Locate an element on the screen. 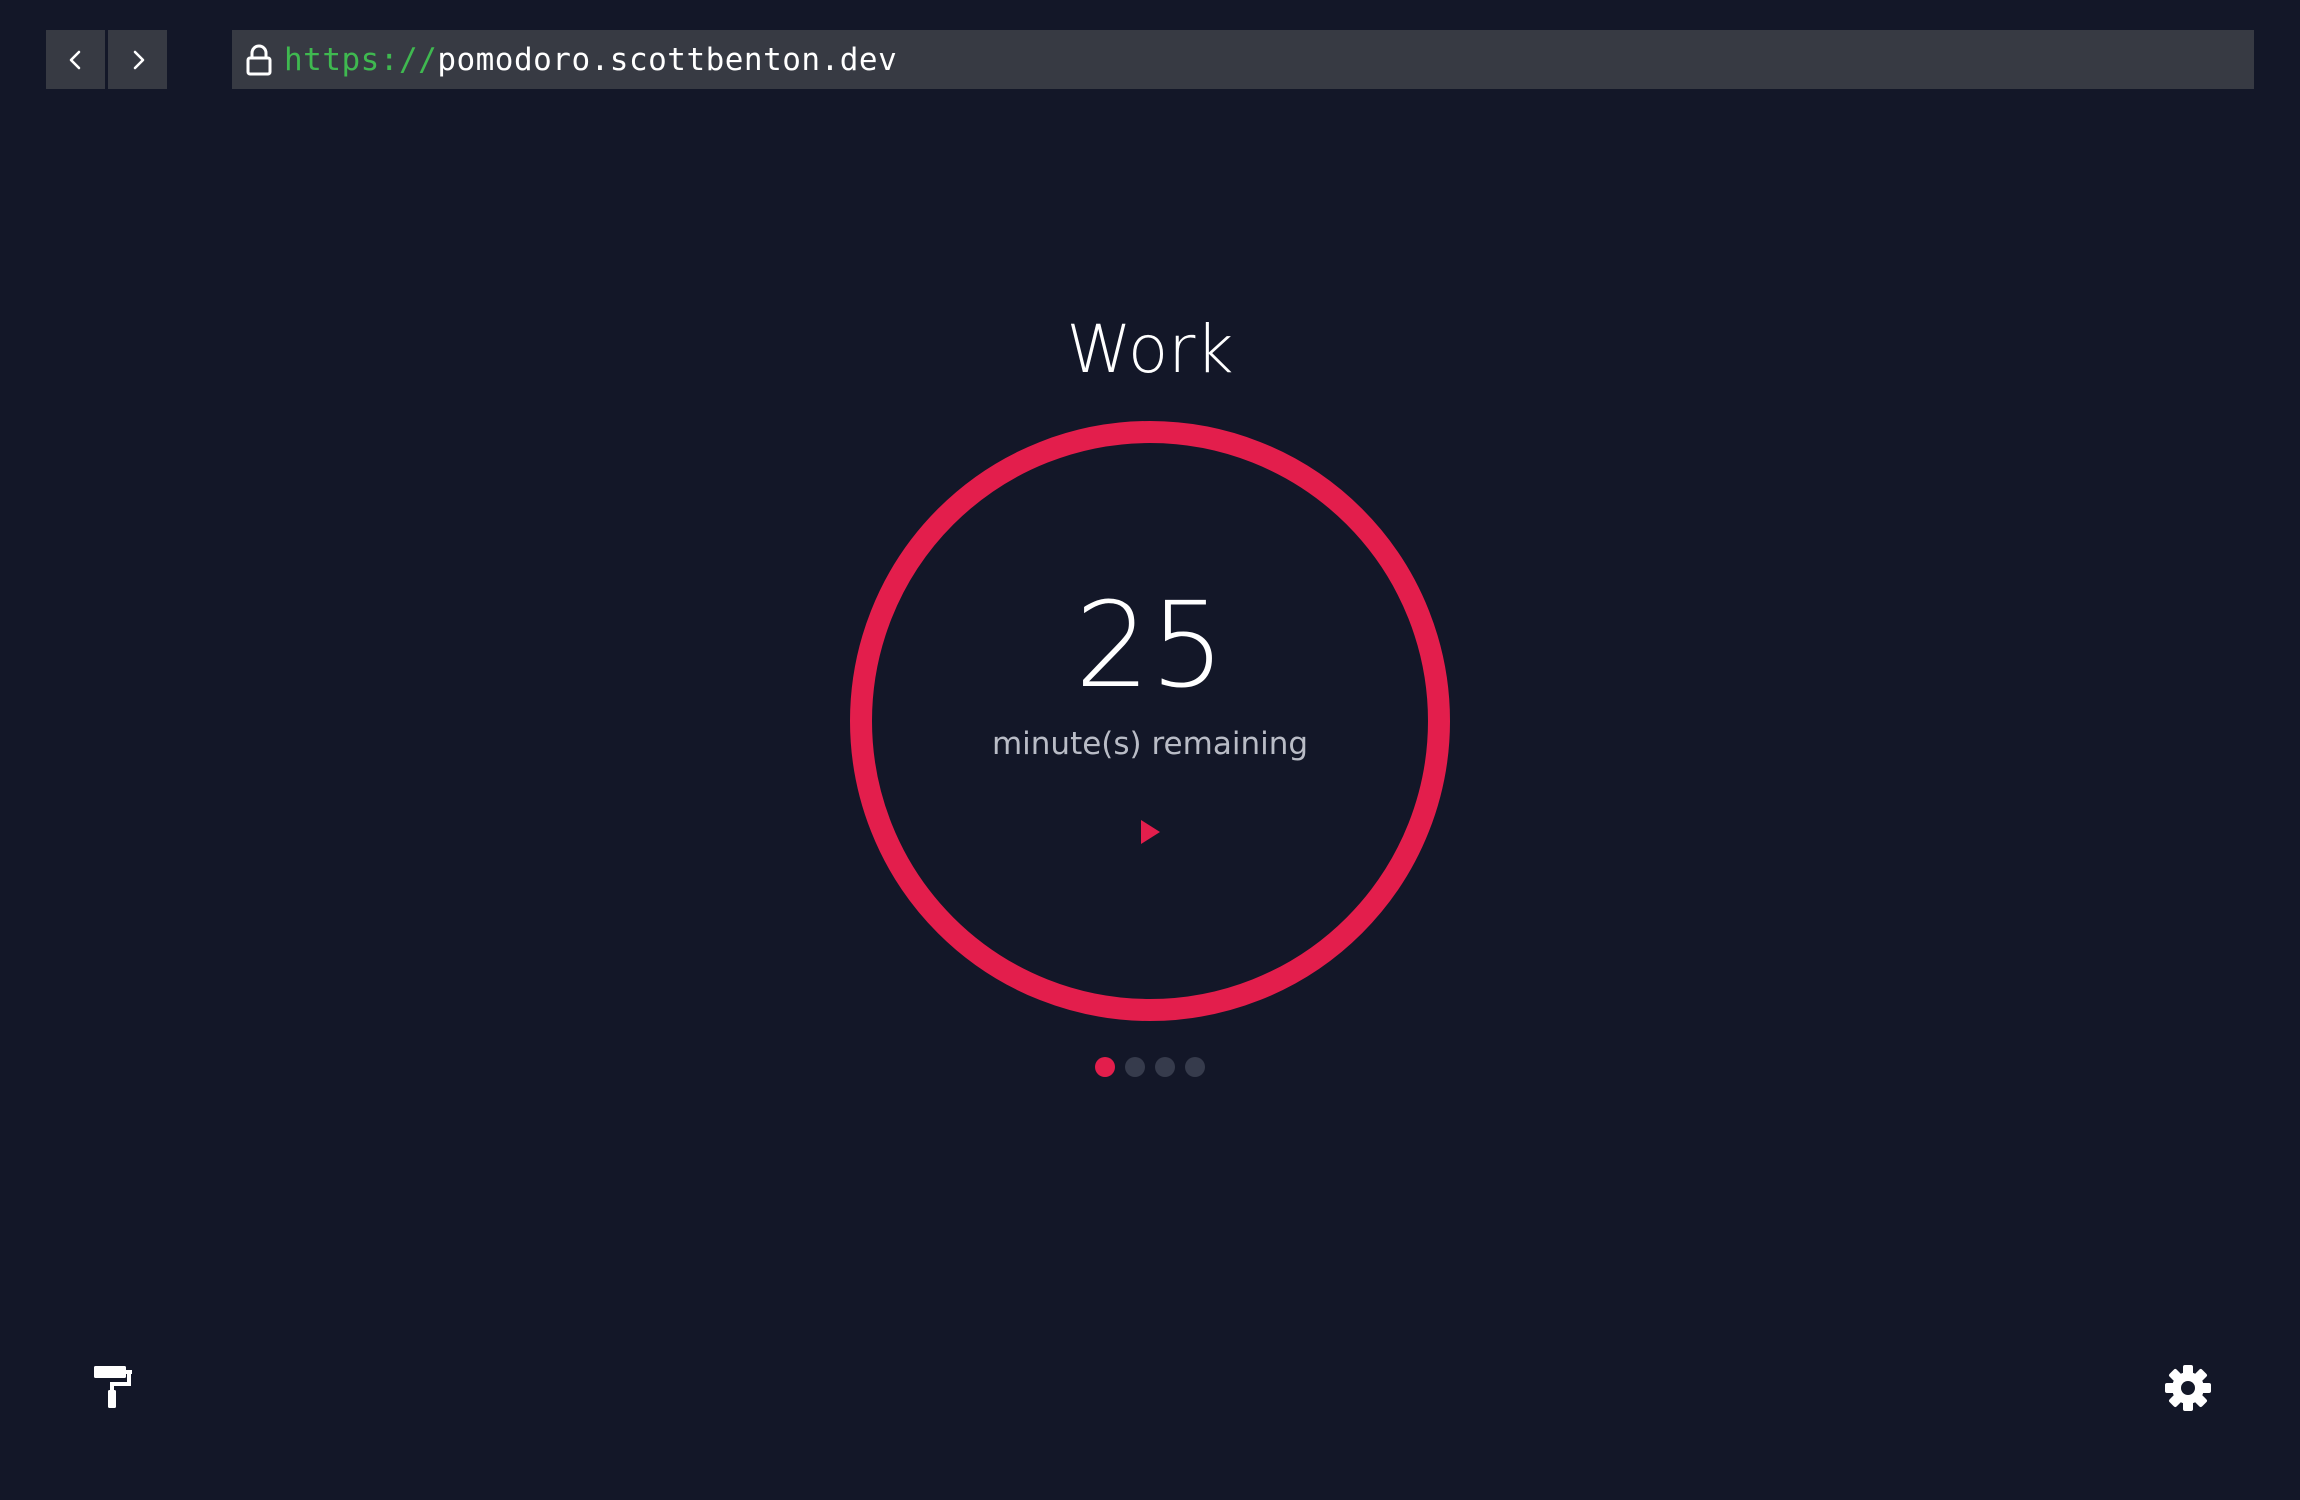 The height and width of the screenshot is (1500, 2300). chevron-right-icon is located at coordinates (138, 59).